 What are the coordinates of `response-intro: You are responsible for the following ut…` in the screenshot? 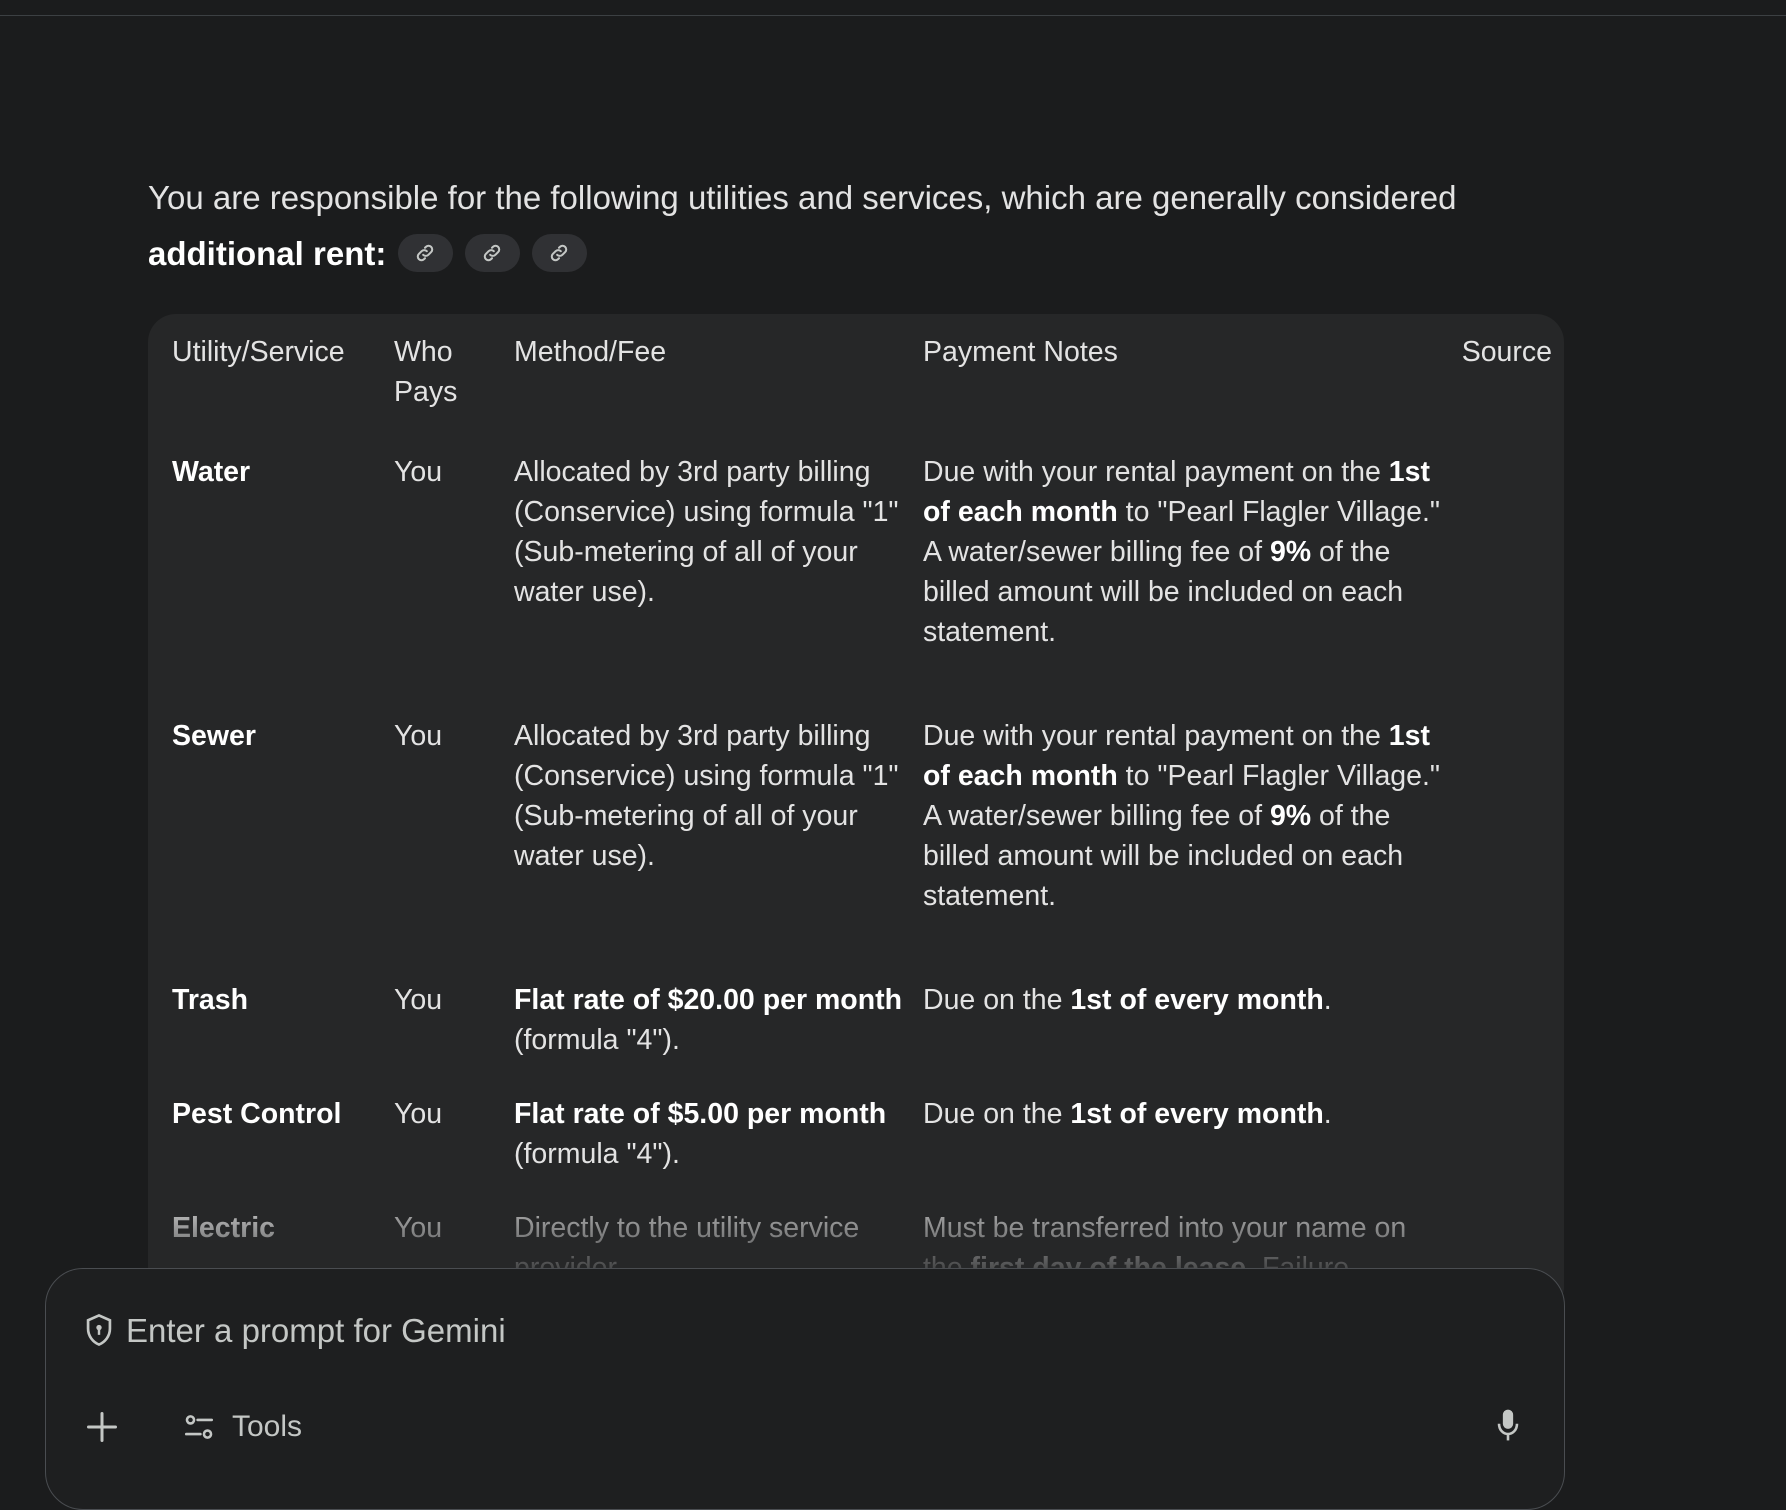 It's located at (868, 226).